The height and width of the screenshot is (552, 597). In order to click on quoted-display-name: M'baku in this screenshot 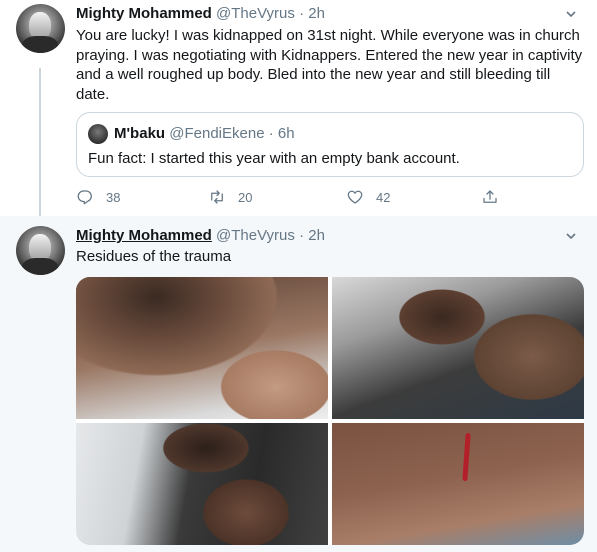, I will do `click(139, 133)`.